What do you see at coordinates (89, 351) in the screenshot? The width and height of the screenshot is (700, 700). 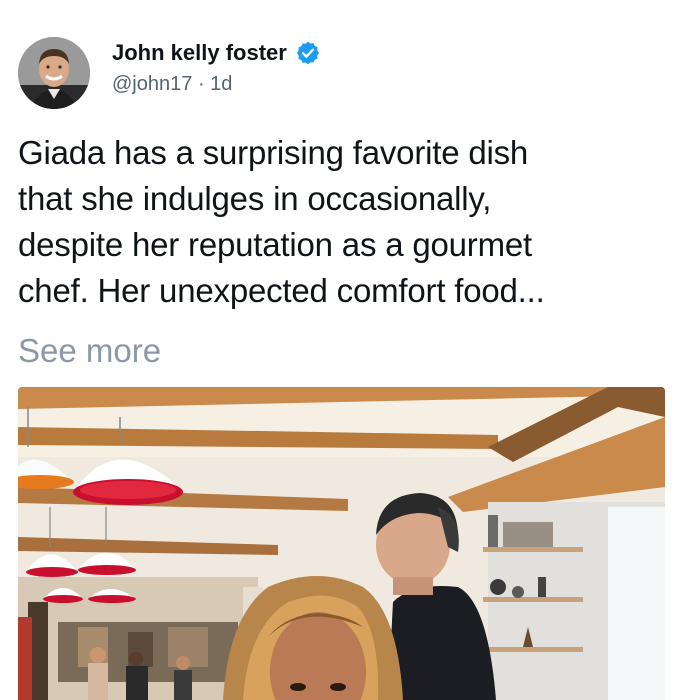 I see `see-more-link: See more` at bounding box center [89, 351].